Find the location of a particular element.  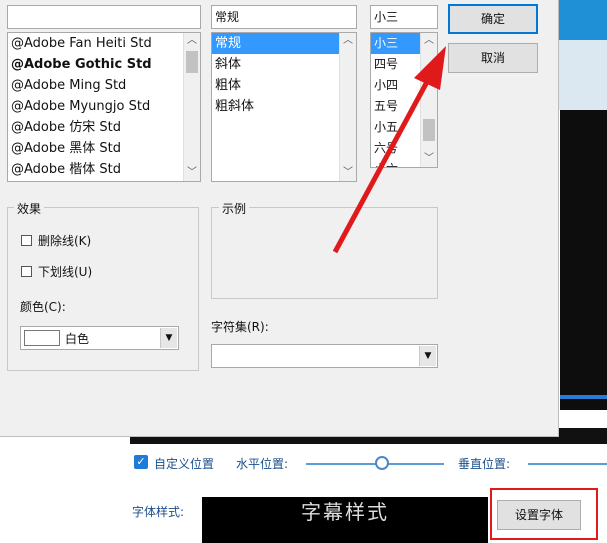

sample-title: 示例 is located at coordinates (234, 208).